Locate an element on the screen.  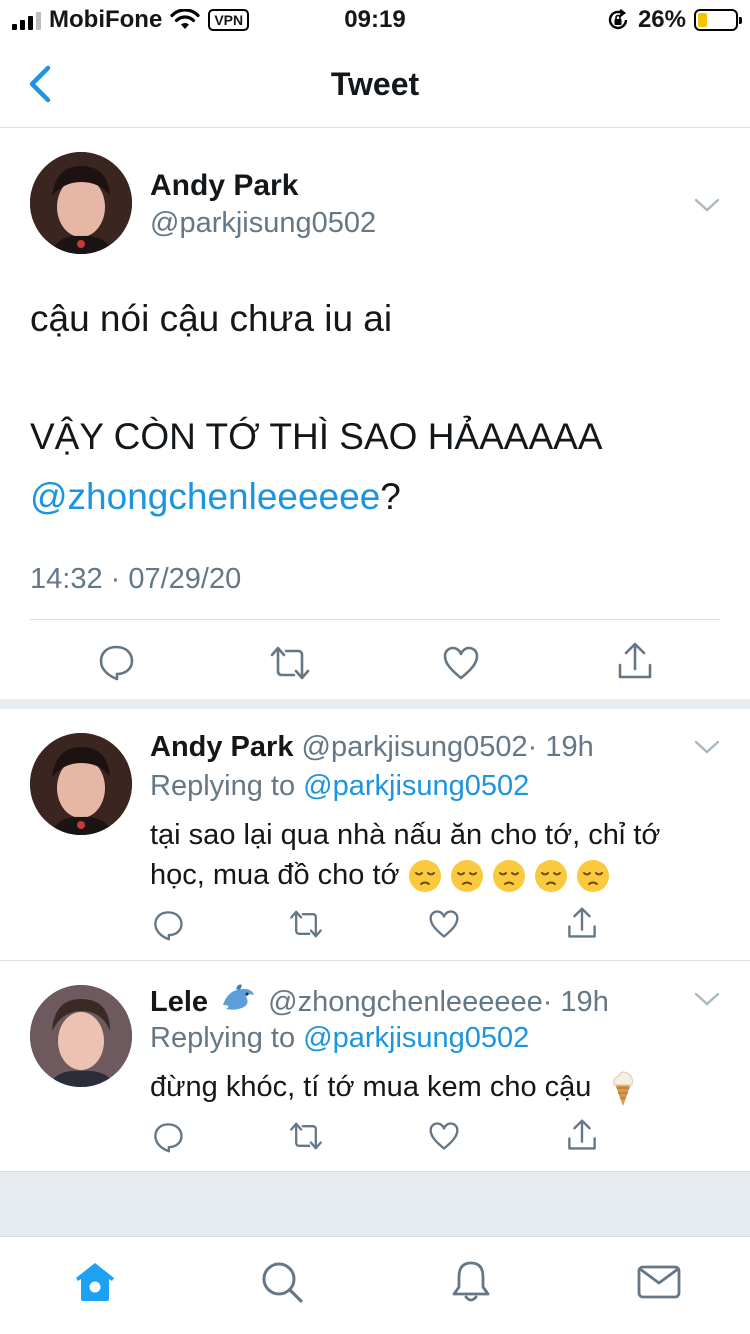
reply-text: đừng khóc, tí tớ mua kem cho cậu is located at coordinates (430, 1087).